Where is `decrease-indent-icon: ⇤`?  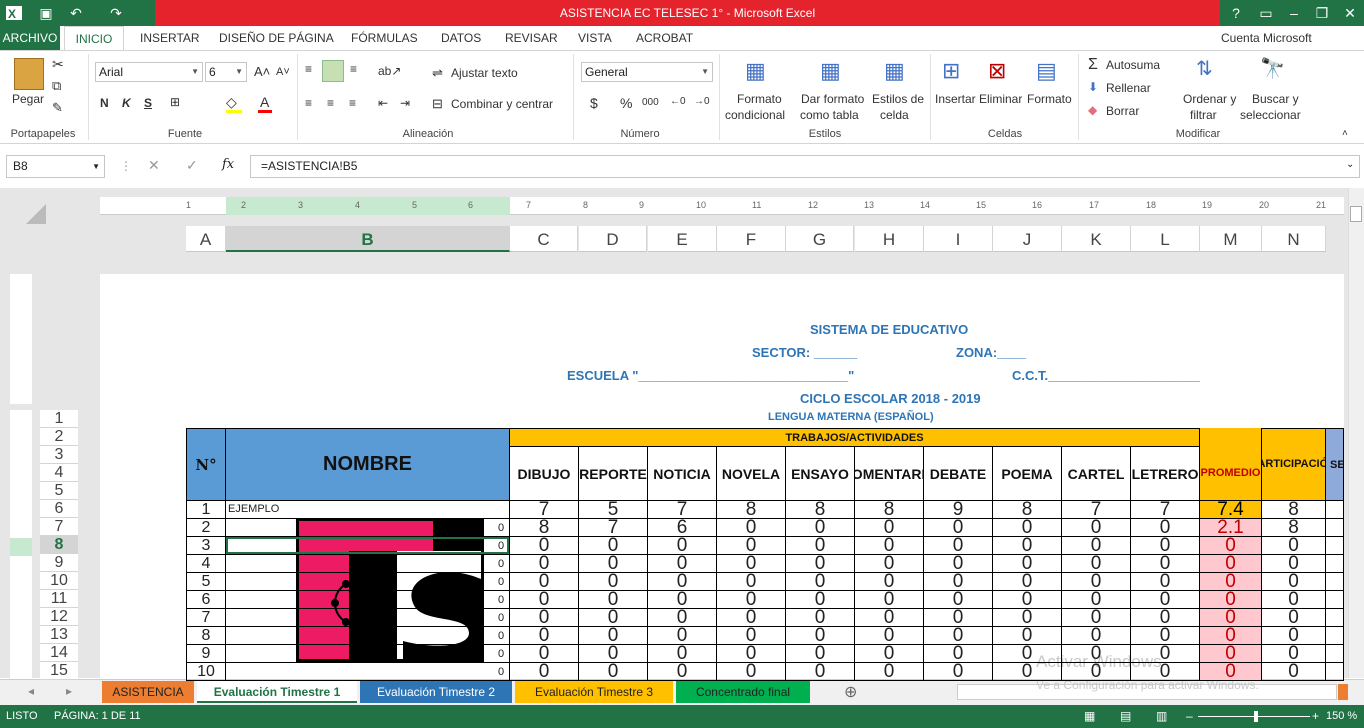
decrease-indent-icon: ⇤ is located at coordinates (383, 103).